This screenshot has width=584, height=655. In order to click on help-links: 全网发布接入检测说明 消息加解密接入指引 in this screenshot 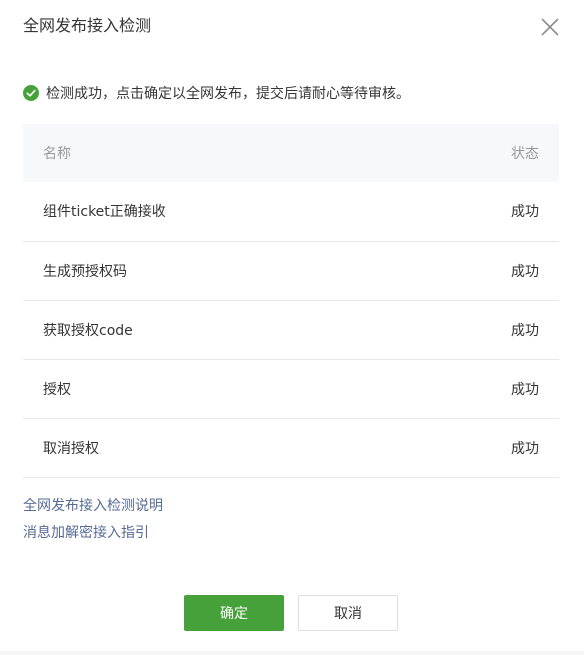, I will do `click(93, 520)`.